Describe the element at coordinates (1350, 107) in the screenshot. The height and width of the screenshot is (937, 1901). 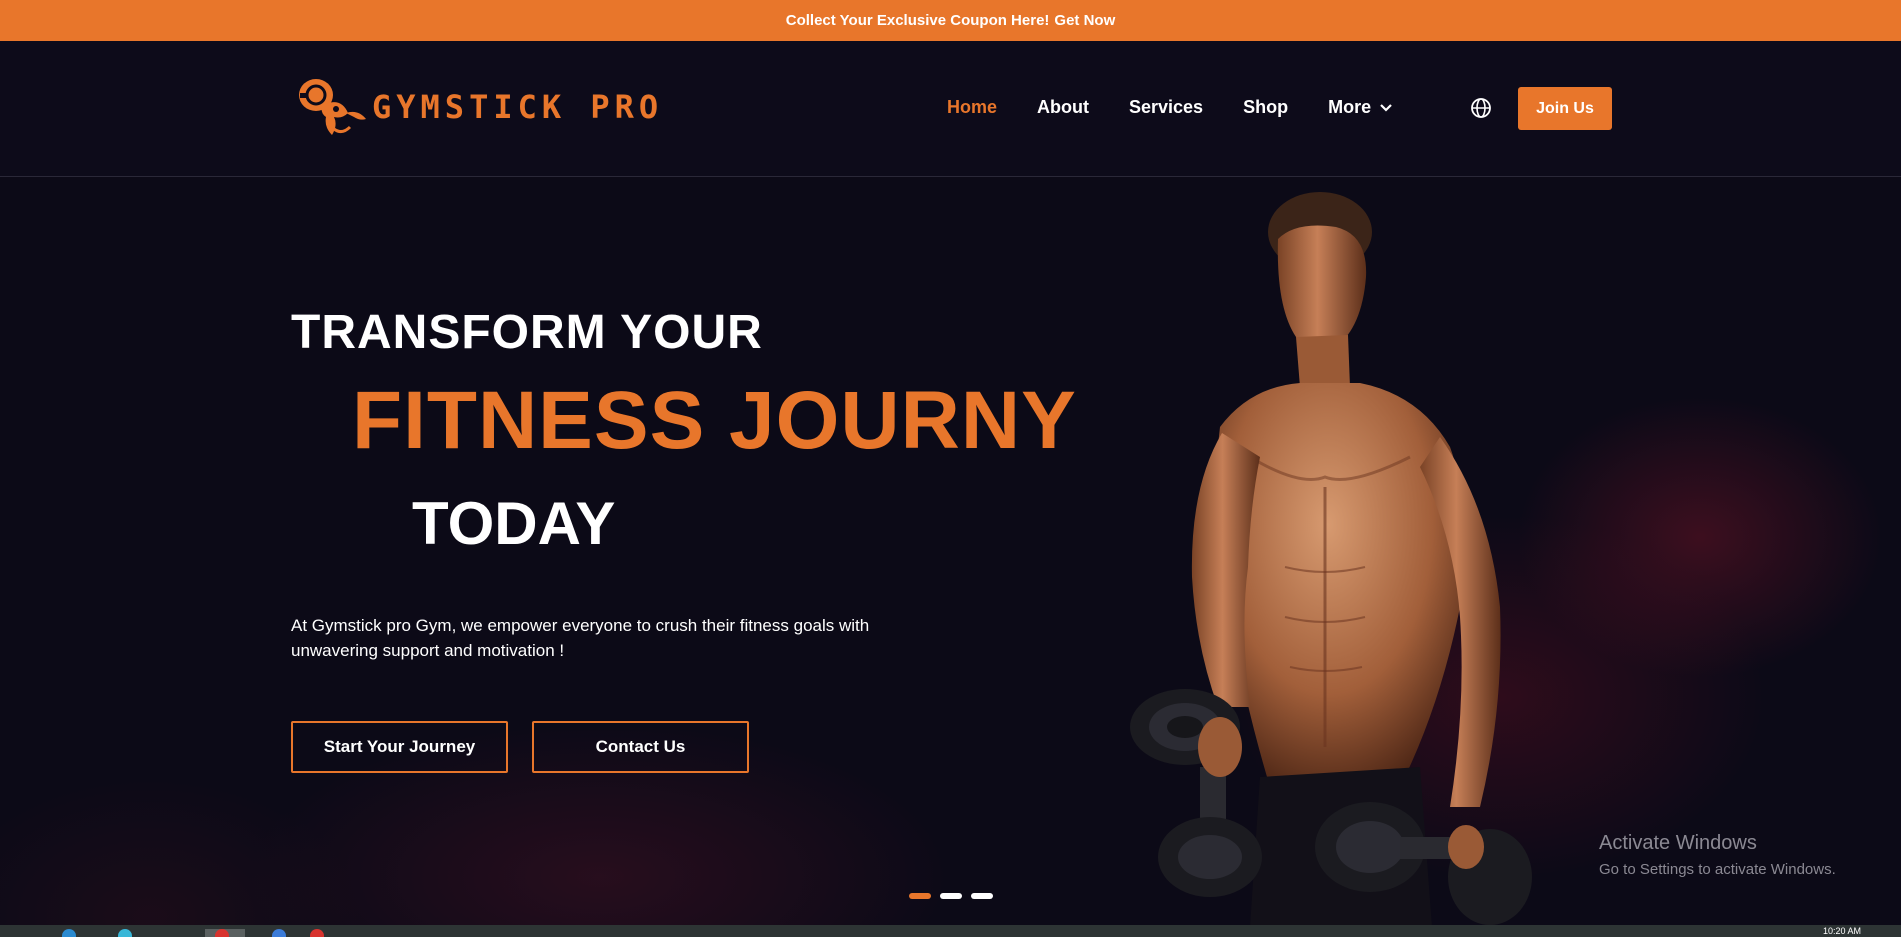
I see `nav-more-label: More` at that location.